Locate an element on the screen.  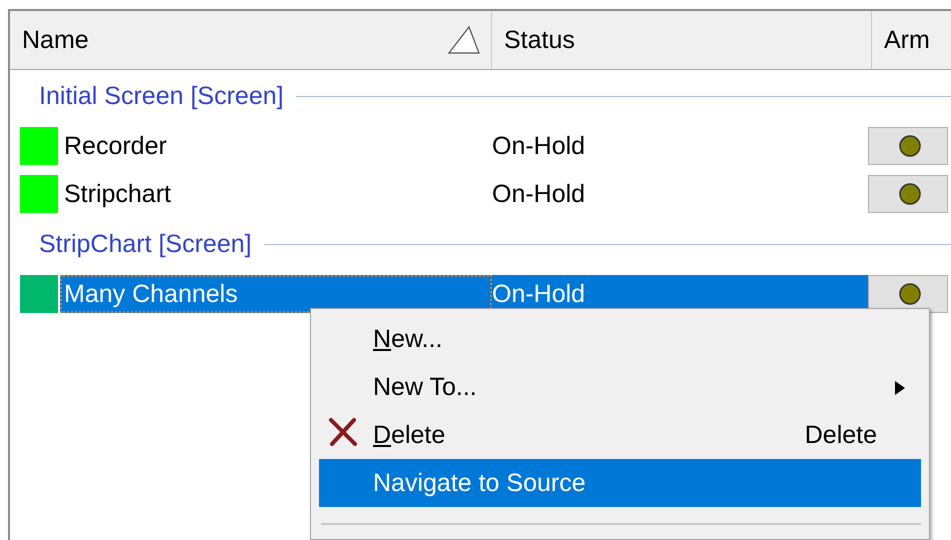
item-name: Stripchart is located at coordinates (276, 194).